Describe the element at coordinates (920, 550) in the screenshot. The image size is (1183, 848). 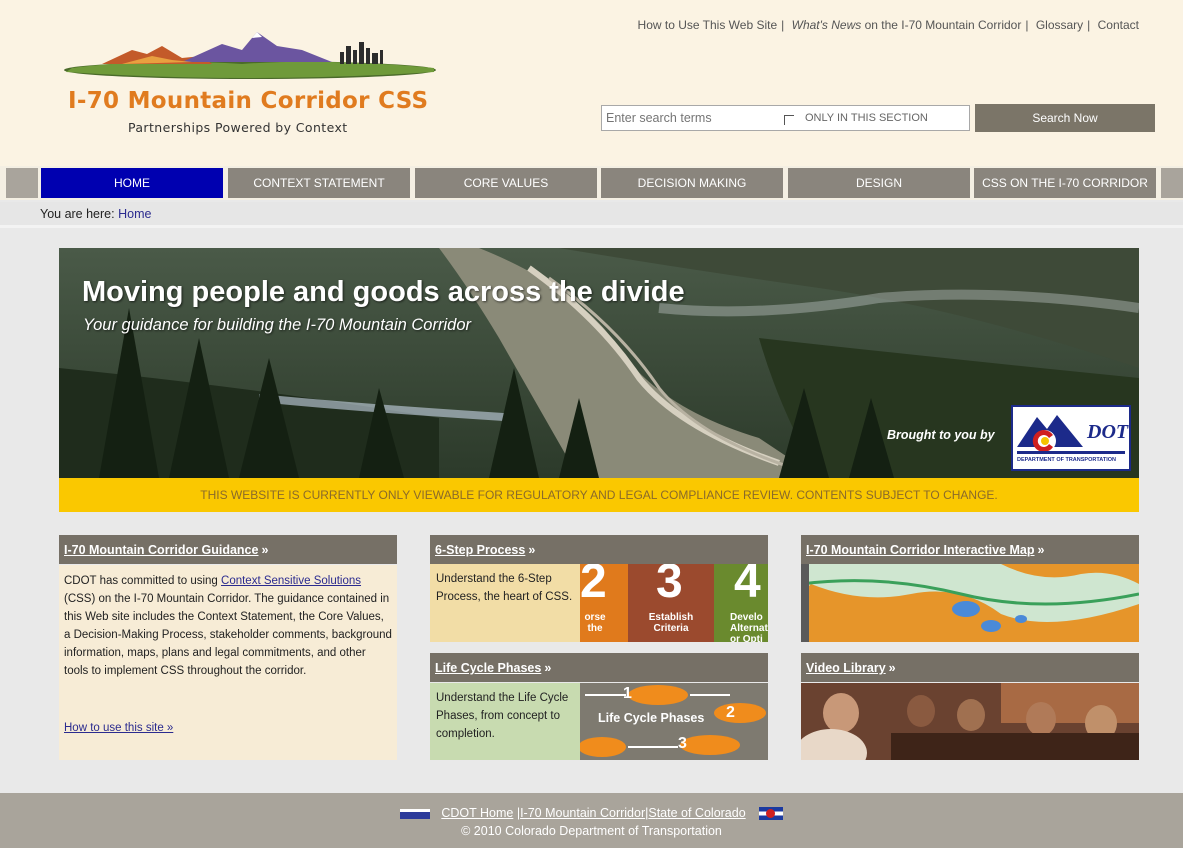
I see `map-panel-title: I-70 Mountain Corridor Interactive Map` at that location.